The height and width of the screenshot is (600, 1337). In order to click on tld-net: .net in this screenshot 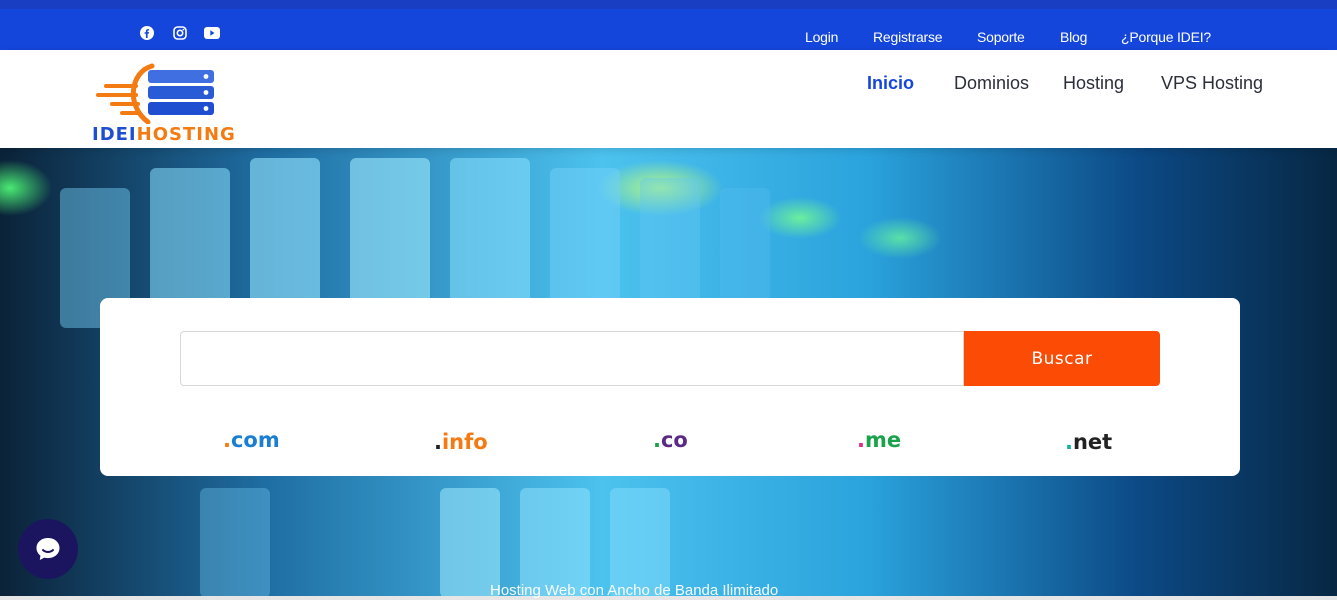, I will do `click(1088, 442)`.